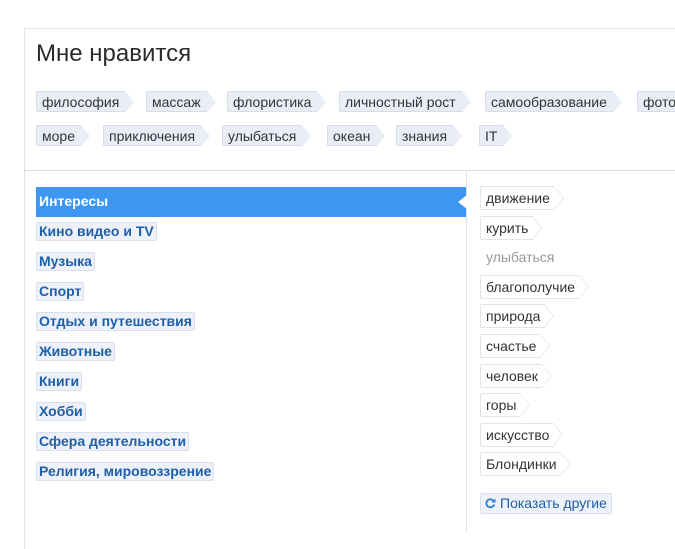 This screenshot has height=549, width=675. Describe the element at coordinates (251, 292) in the screenshot. I see `category-item-sport: Спорт` at that location.